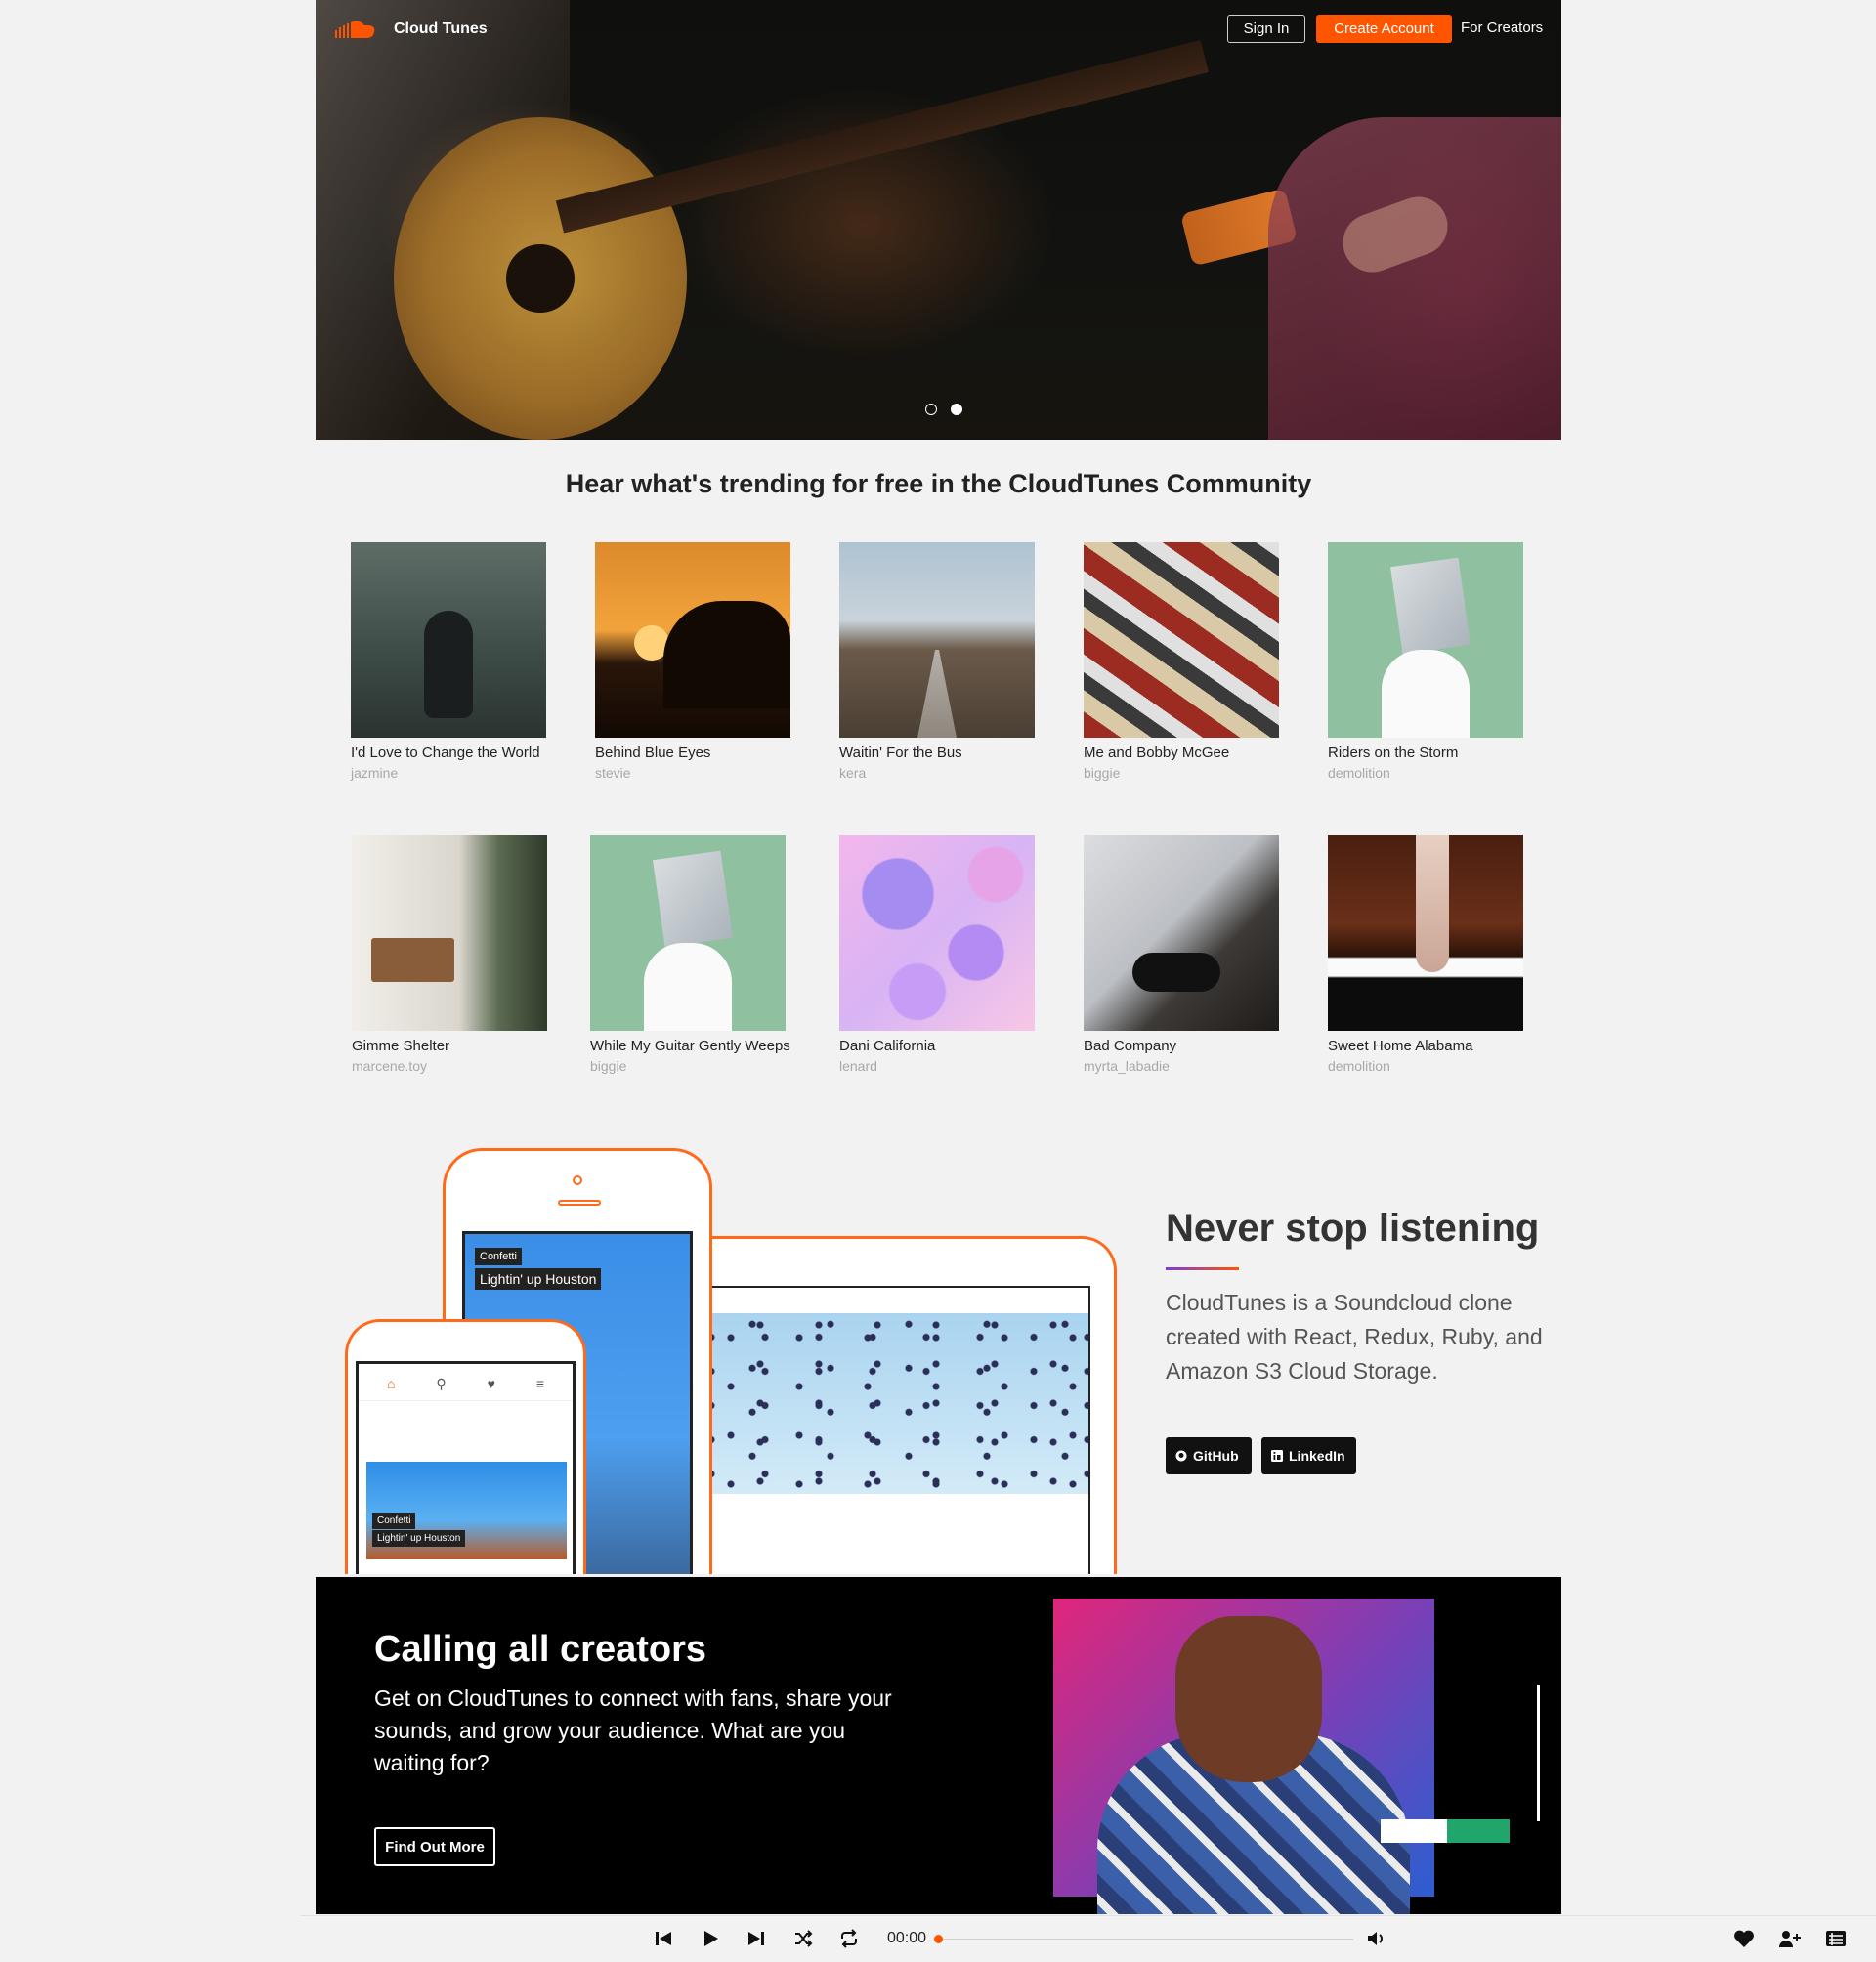 The width and height of the screenshot is (1876, 1962). I want to click on progress-track, so click(1145, 1940).